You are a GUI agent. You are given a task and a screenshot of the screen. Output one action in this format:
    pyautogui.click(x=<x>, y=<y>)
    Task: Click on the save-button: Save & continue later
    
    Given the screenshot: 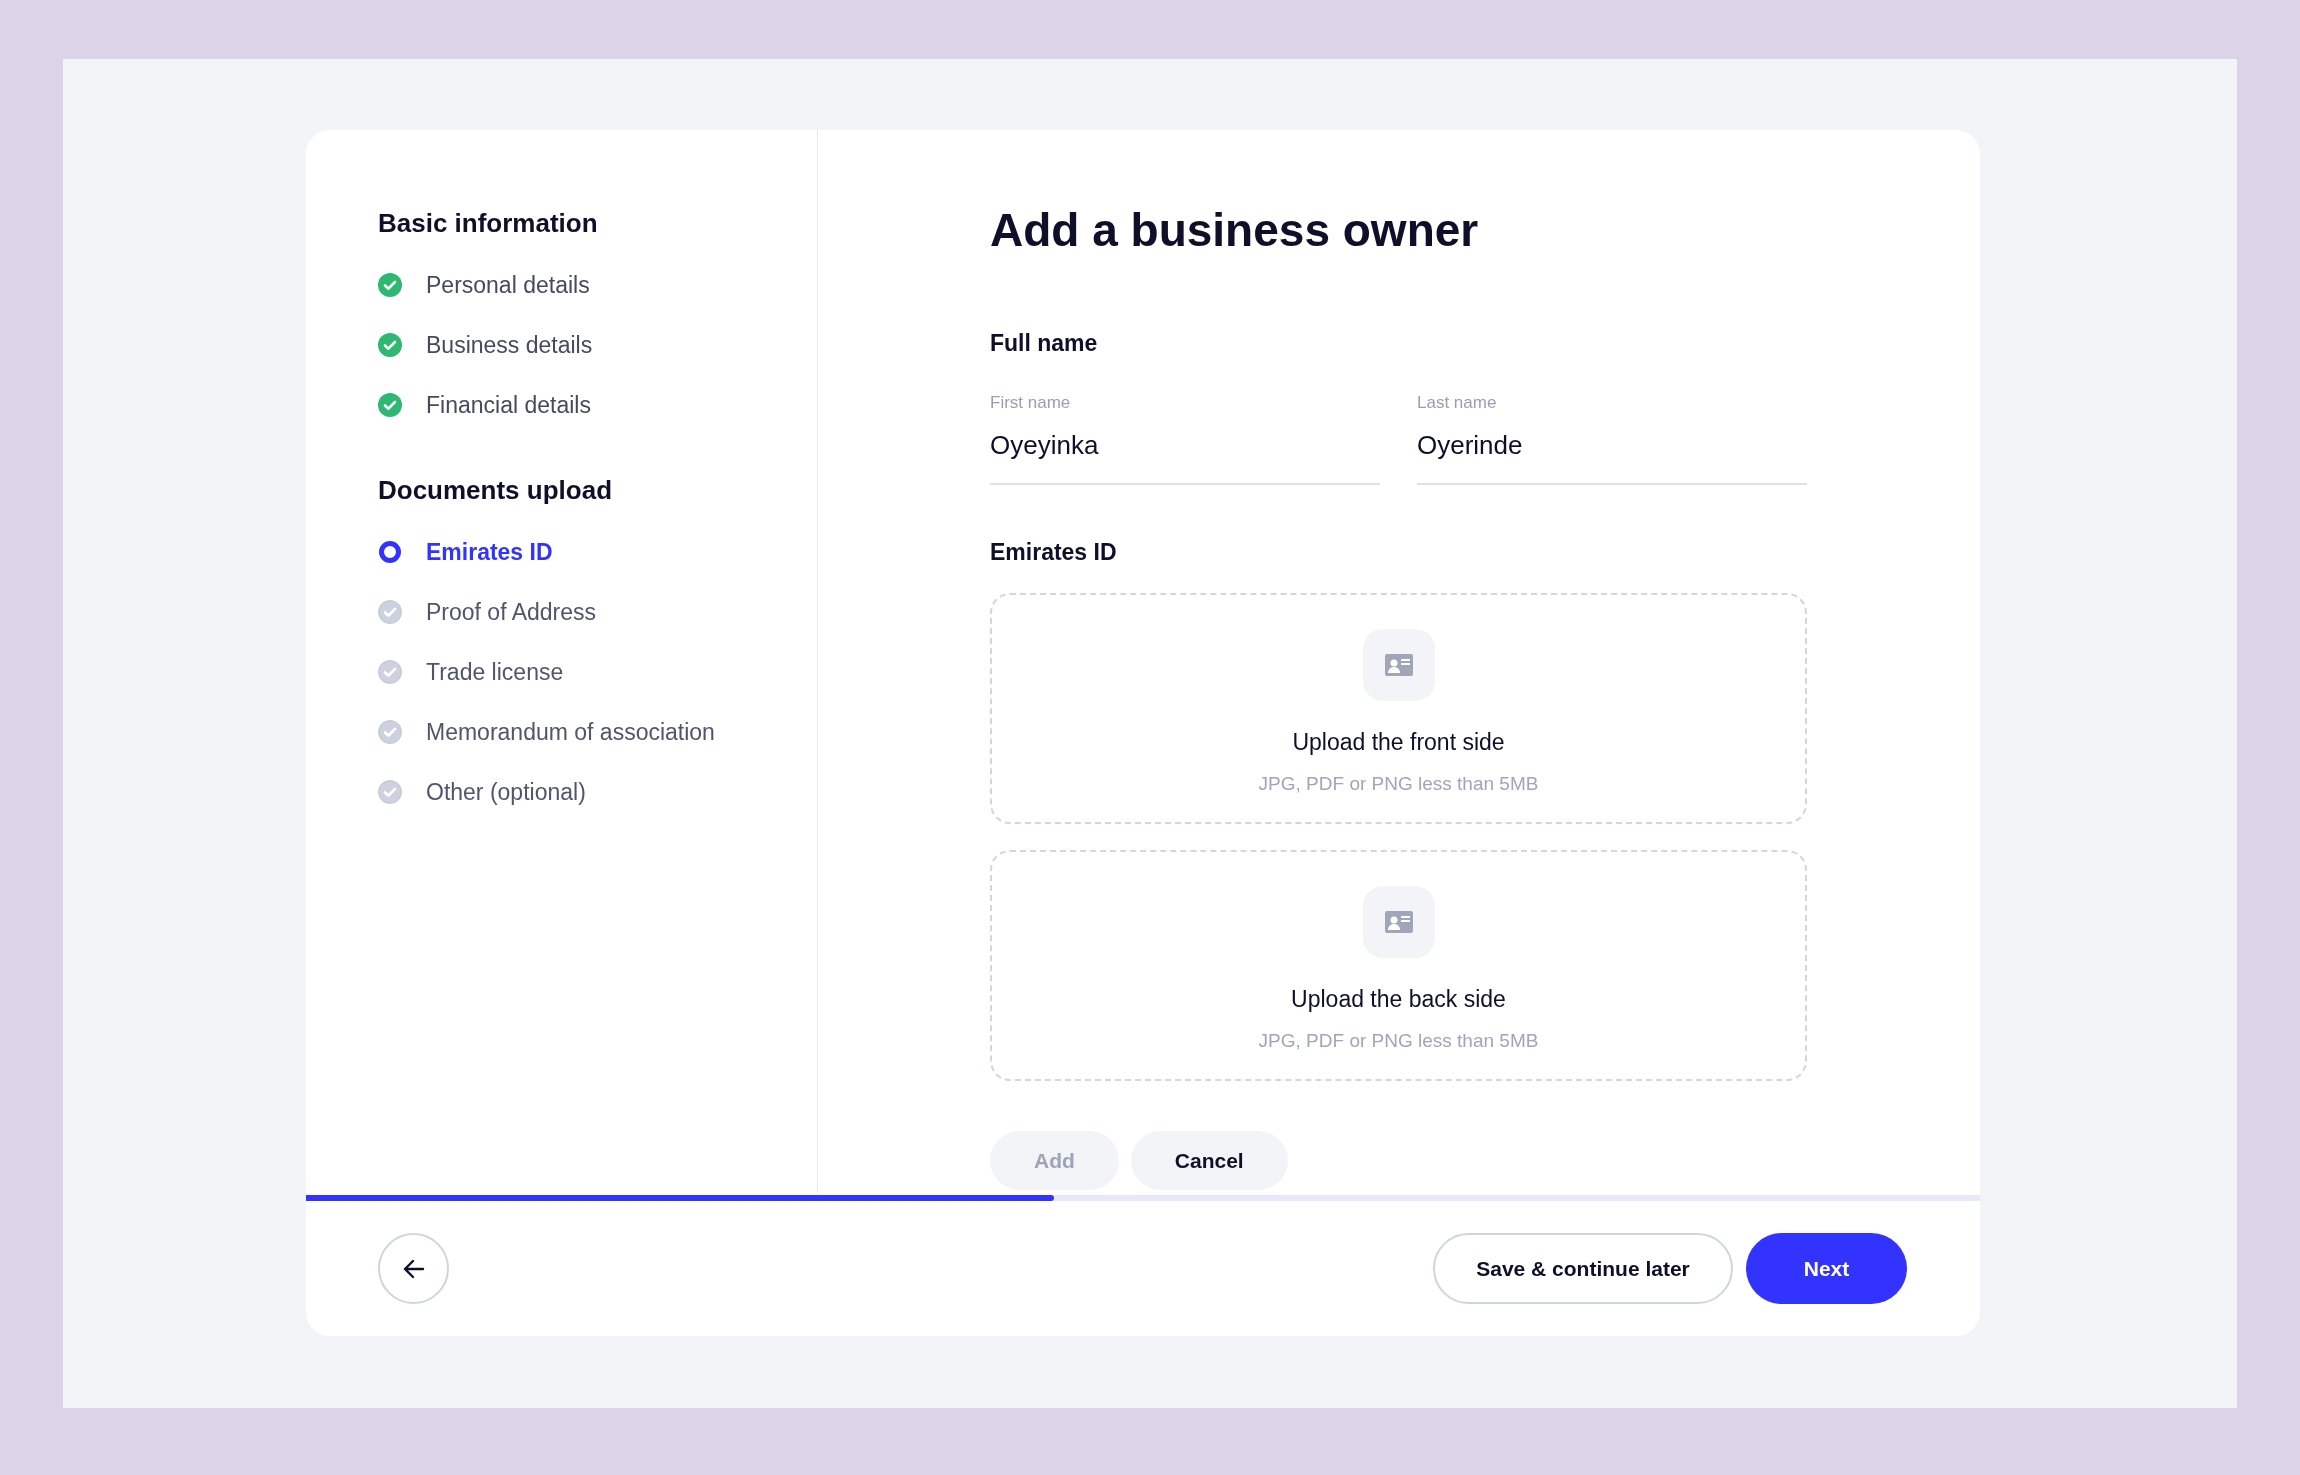 What is the action you would take?
    pyautogui.click(x=1583, y=1268)
    